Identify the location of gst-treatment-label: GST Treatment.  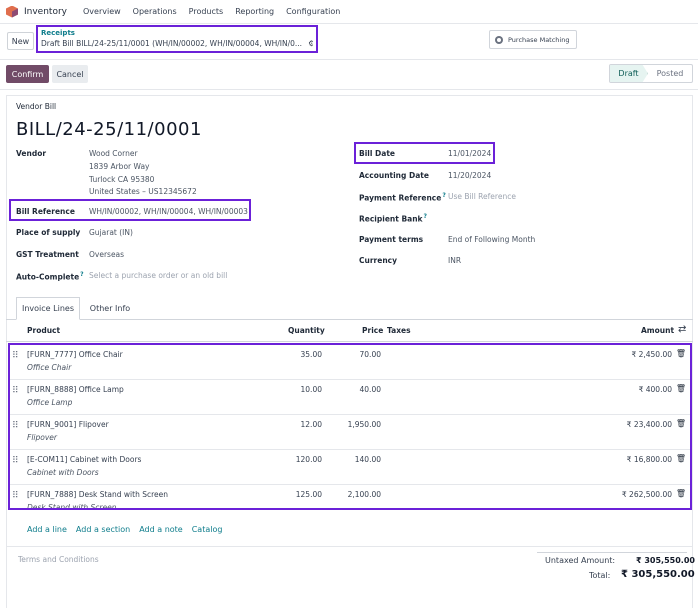
(47, 254).